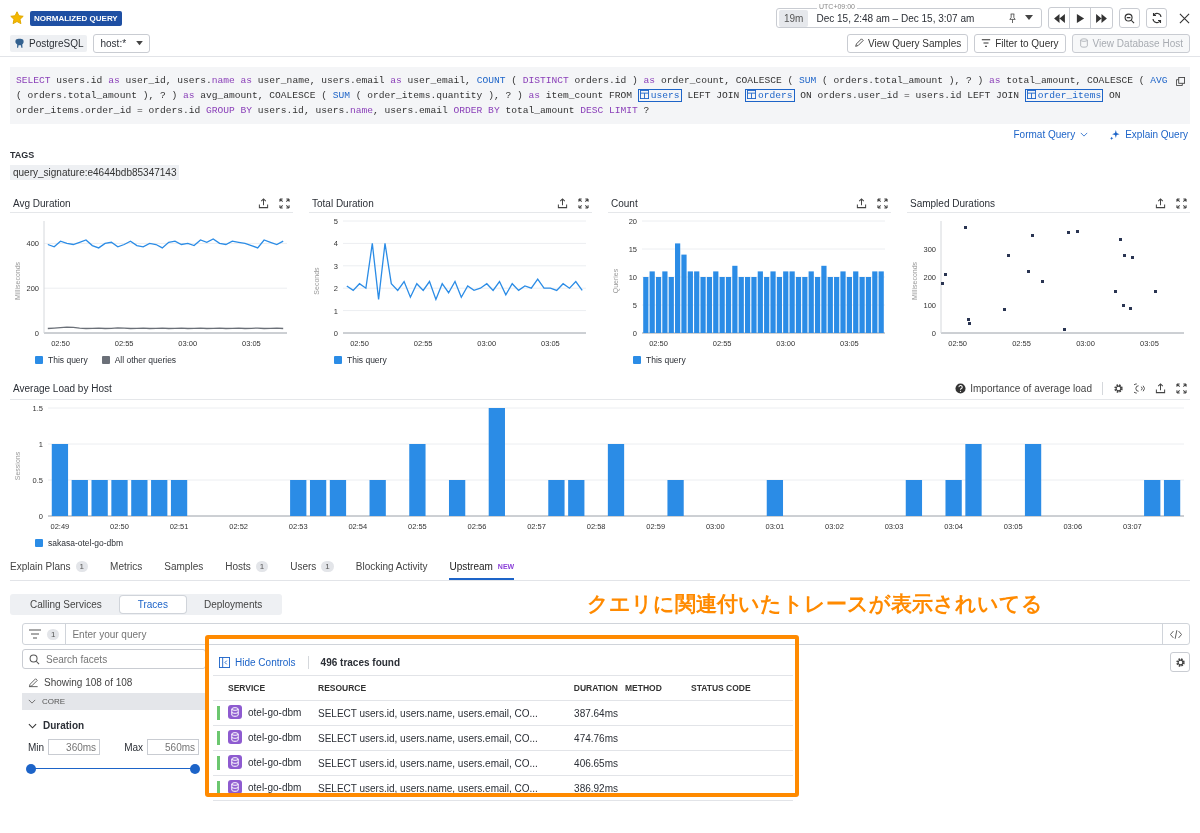  I want to click on column-header: DURATION, so click(591, 688).